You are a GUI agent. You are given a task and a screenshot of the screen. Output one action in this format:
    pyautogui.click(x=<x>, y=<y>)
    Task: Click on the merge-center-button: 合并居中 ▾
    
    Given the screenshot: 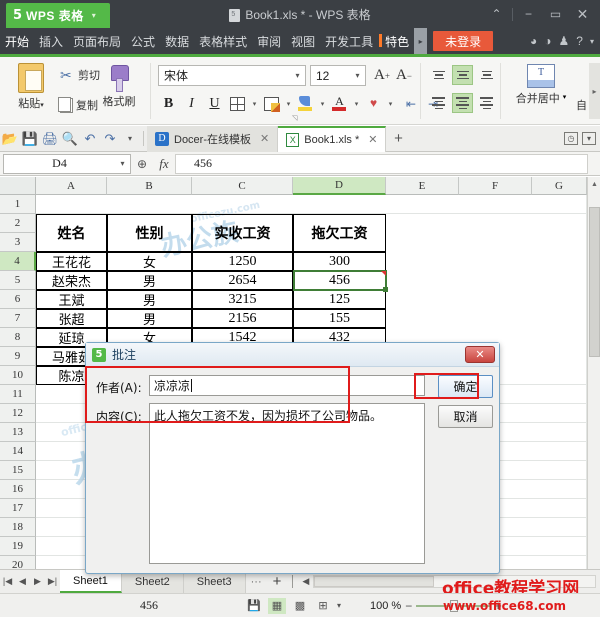 What is the action you would take?
    pyautogui.click(x=541, y=91)
    